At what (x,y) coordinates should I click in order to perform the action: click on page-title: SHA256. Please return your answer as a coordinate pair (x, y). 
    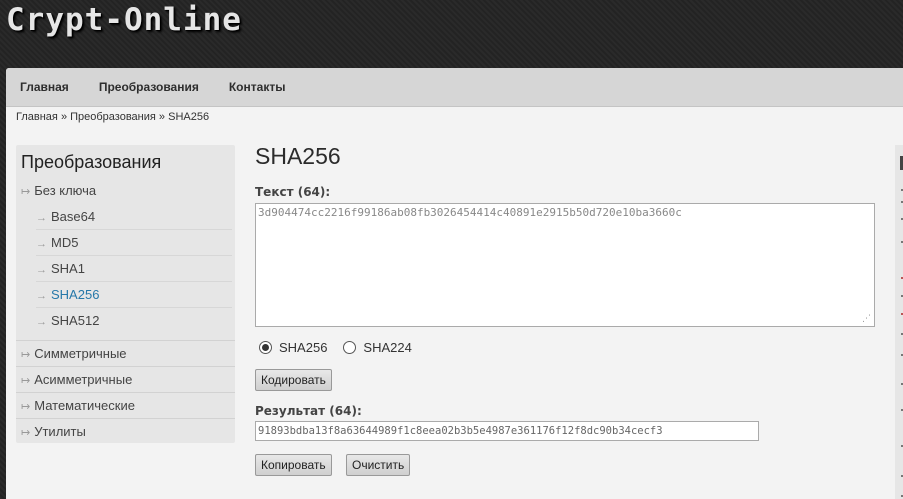
    Looking at the image, I should click on (298, 156).